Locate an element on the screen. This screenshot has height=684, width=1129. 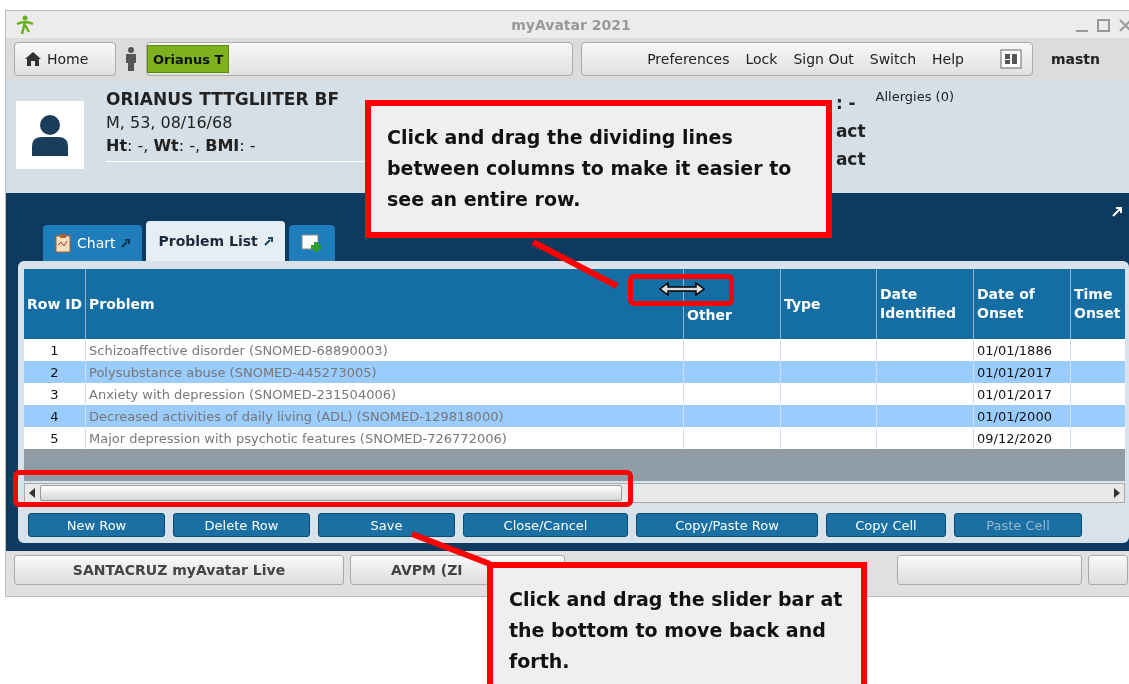
horizontal-scrollbar is located at coordinates (574, 493).